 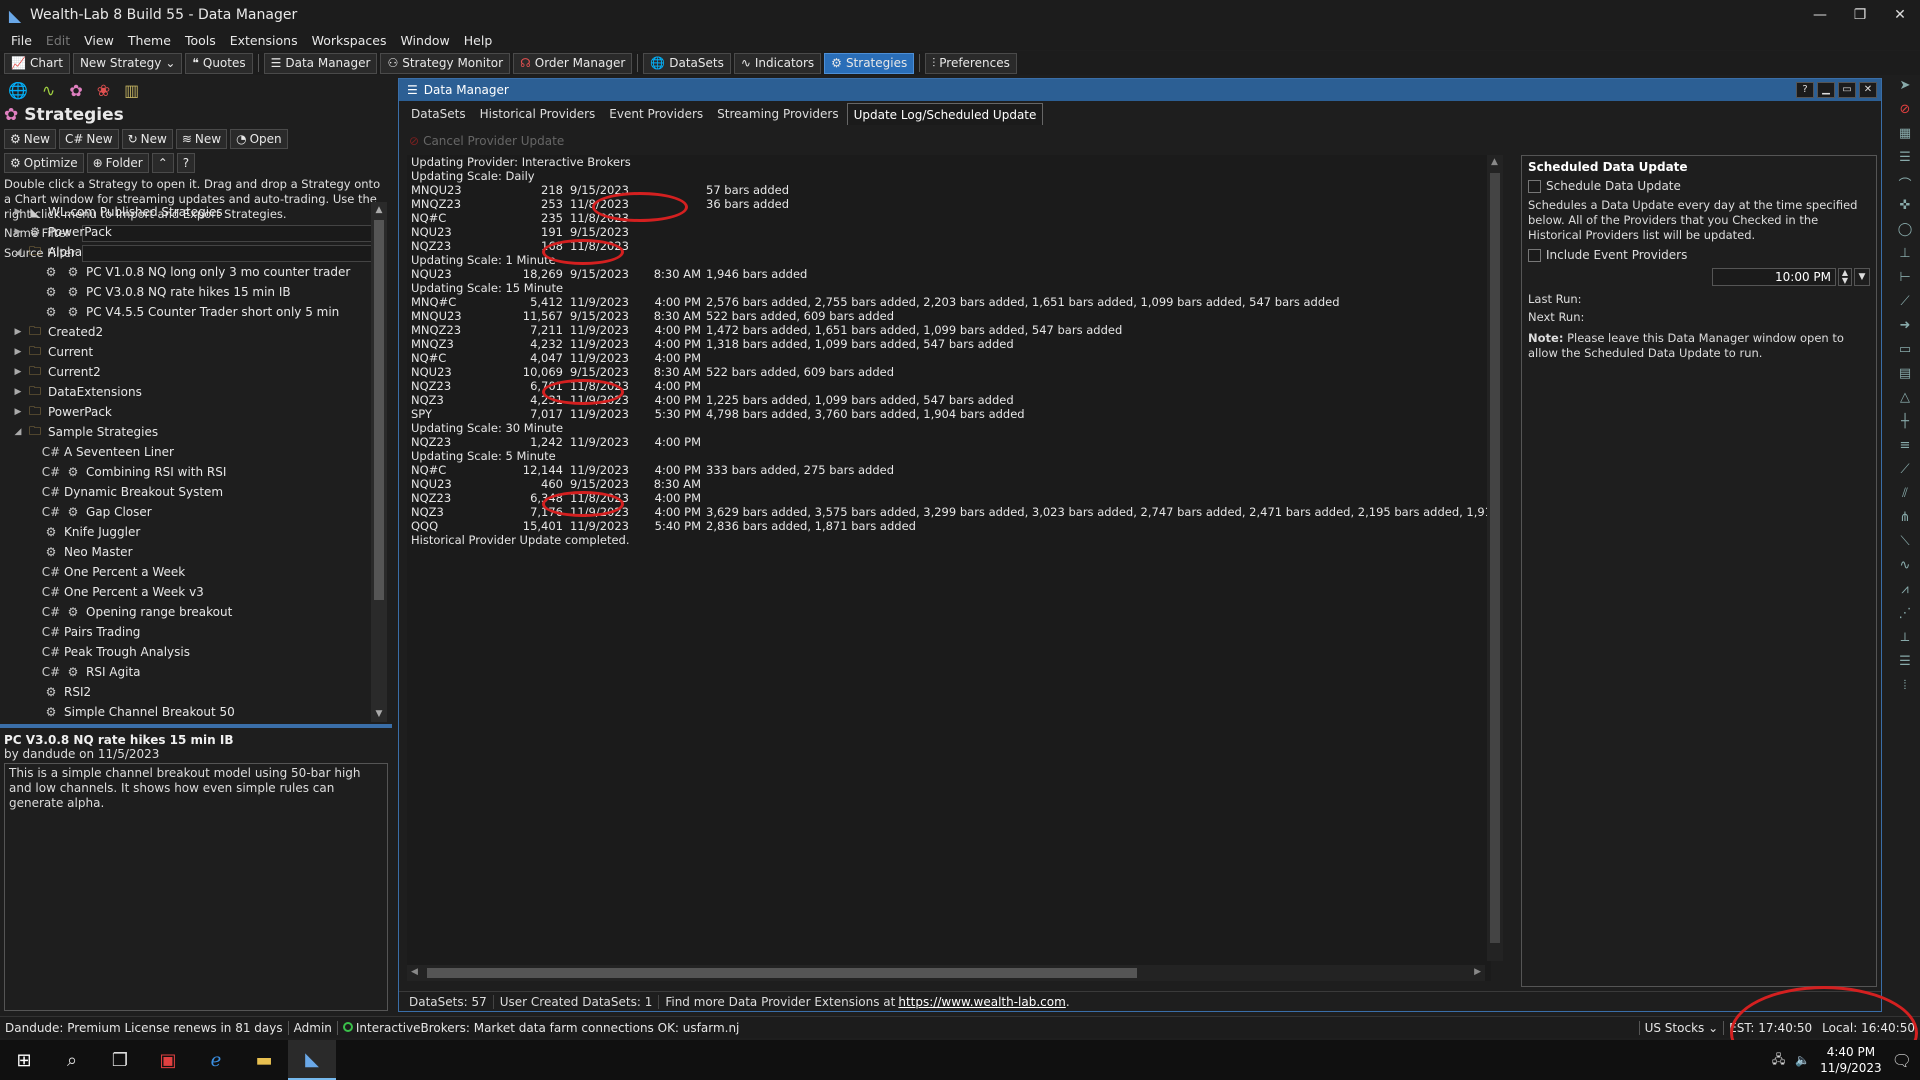 I want to click on menu-workspaces: Workspaces, so click(x=349, y=40).